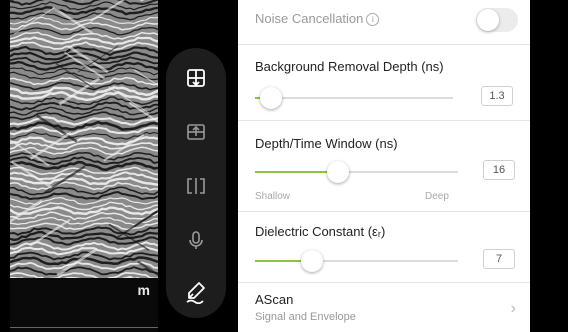 This screenshot has width=568, height=332. Describe the element at coordinates (356, 172) in the screenshot. I see `depth-time-window-slider` at that location.